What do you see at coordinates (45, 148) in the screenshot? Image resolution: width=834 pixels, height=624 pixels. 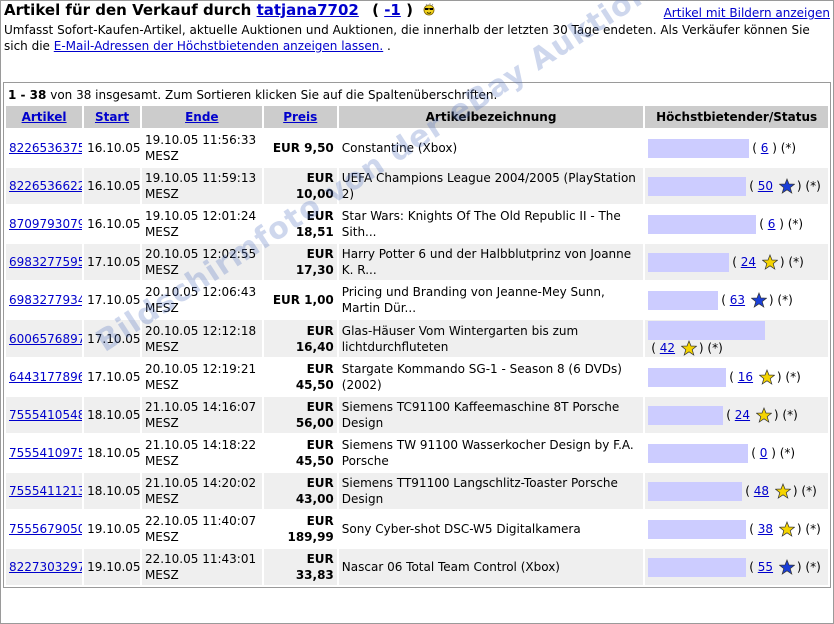 I see `item-link: 8226536375` at bounding box center [45, 148].